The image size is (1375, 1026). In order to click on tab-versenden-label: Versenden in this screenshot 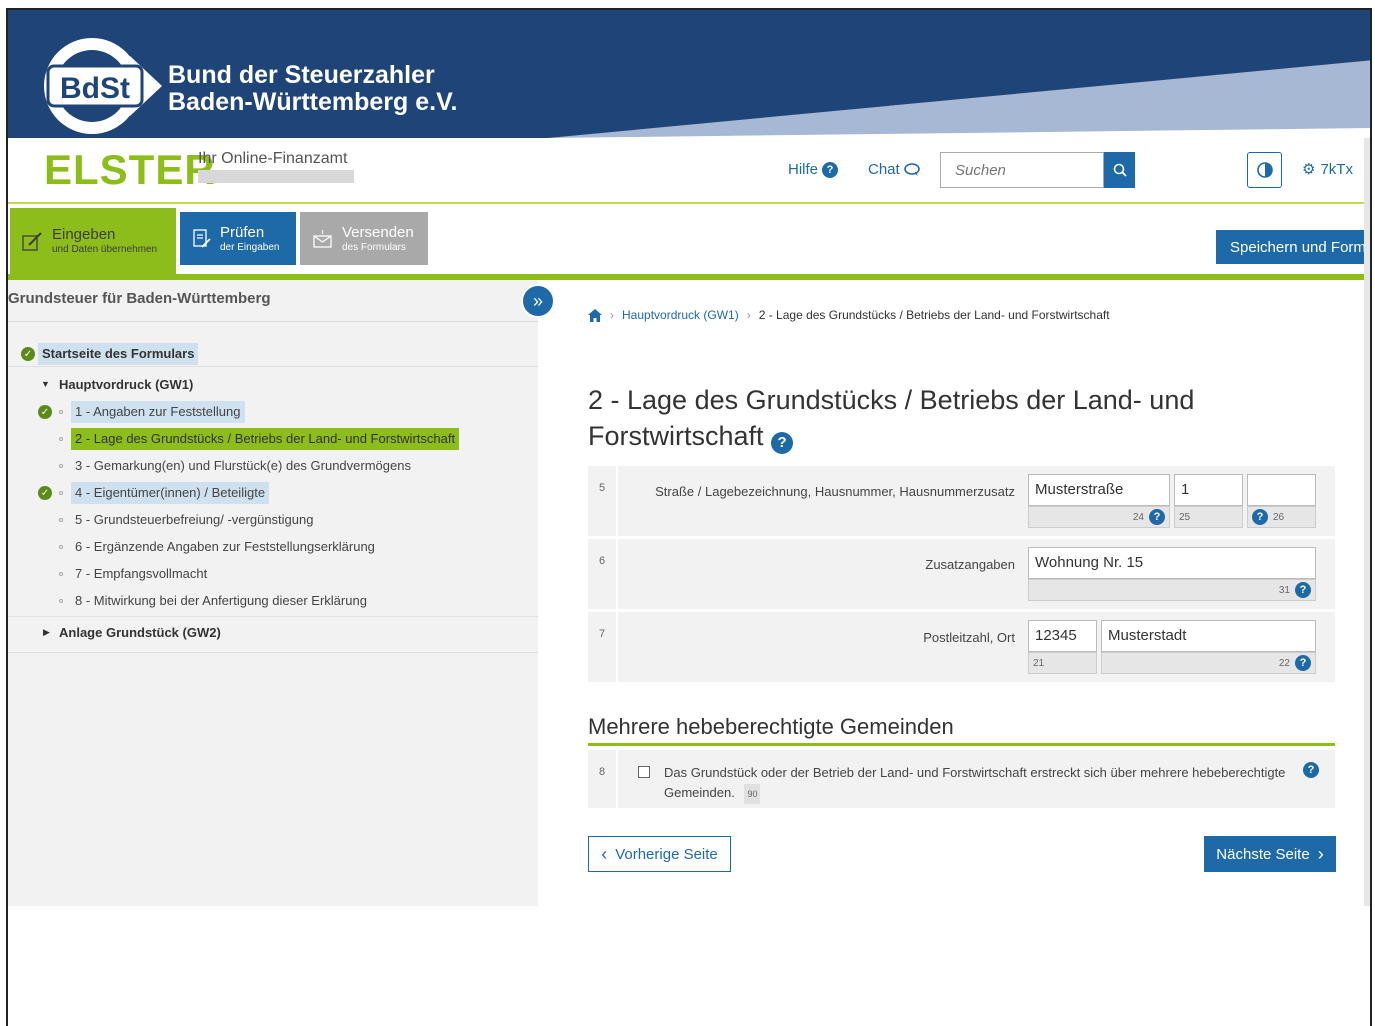, I will do `click(378, 232)`.